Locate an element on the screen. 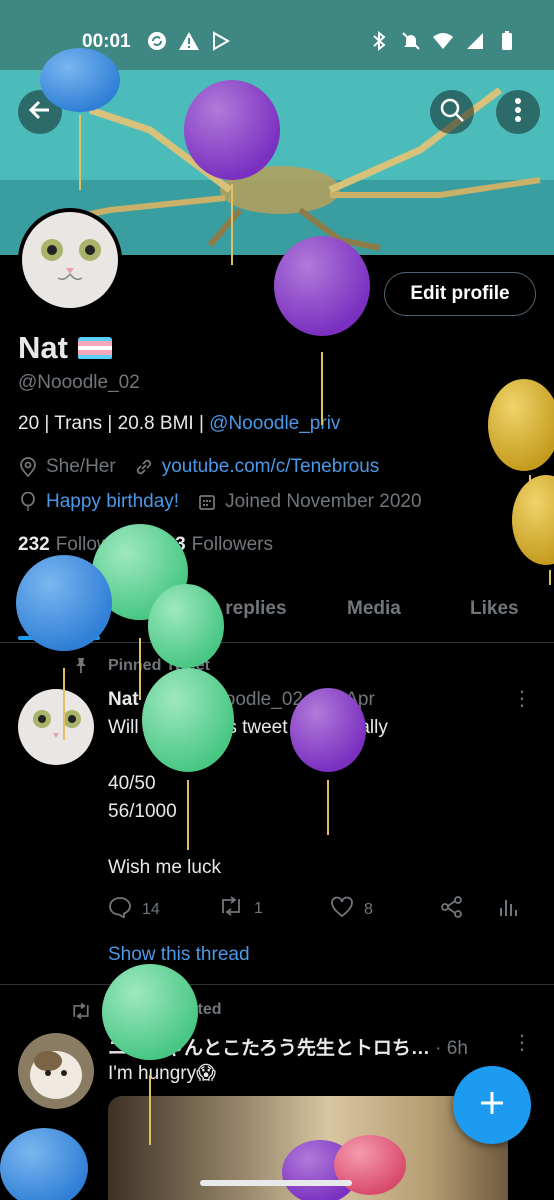 The image size is (554, 1200). retweet-button: 1 is located at coordinates (240, 908).